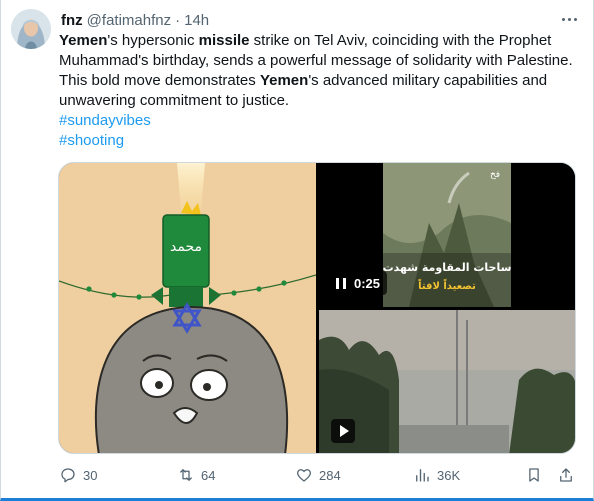 The width and height of the screenshot is (594, 501). I want to click on reply-count: 30, so click(90, 475).